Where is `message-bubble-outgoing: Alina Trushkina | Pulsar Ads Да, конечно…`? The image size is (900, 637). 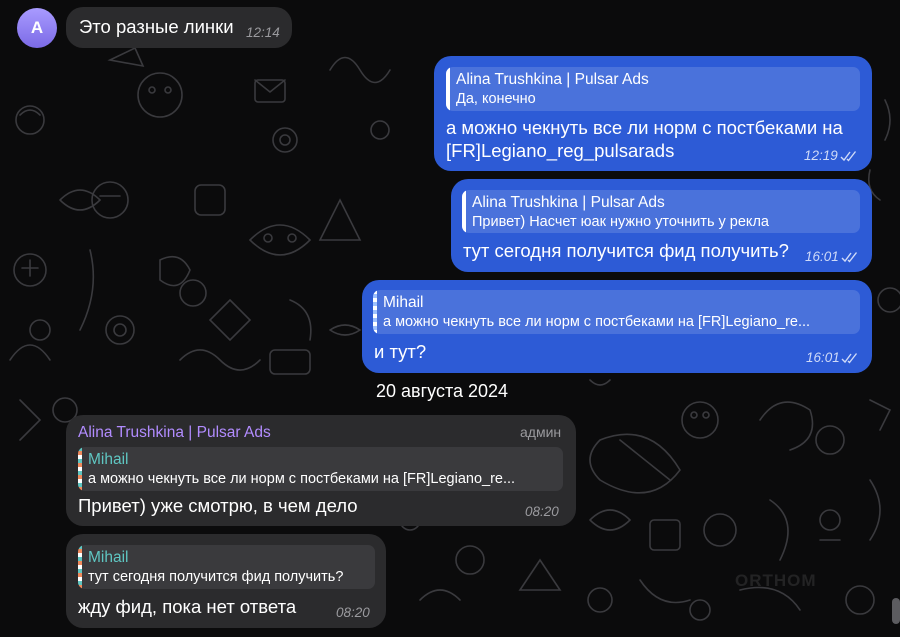
message-bubble-outgoing: Alina Trushkina | Pulsar Ads Да, конечно… is located at coordinates (653, 113).